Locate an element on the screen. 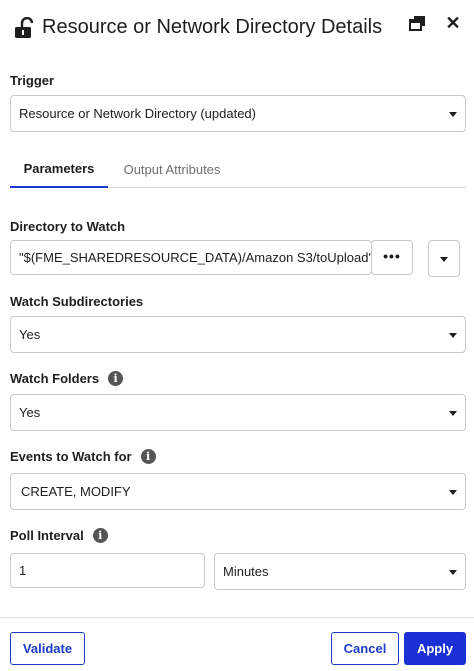 The image size is (474, 671). watch-subdirectories-value: Yes is located at coordinates (30, 334).